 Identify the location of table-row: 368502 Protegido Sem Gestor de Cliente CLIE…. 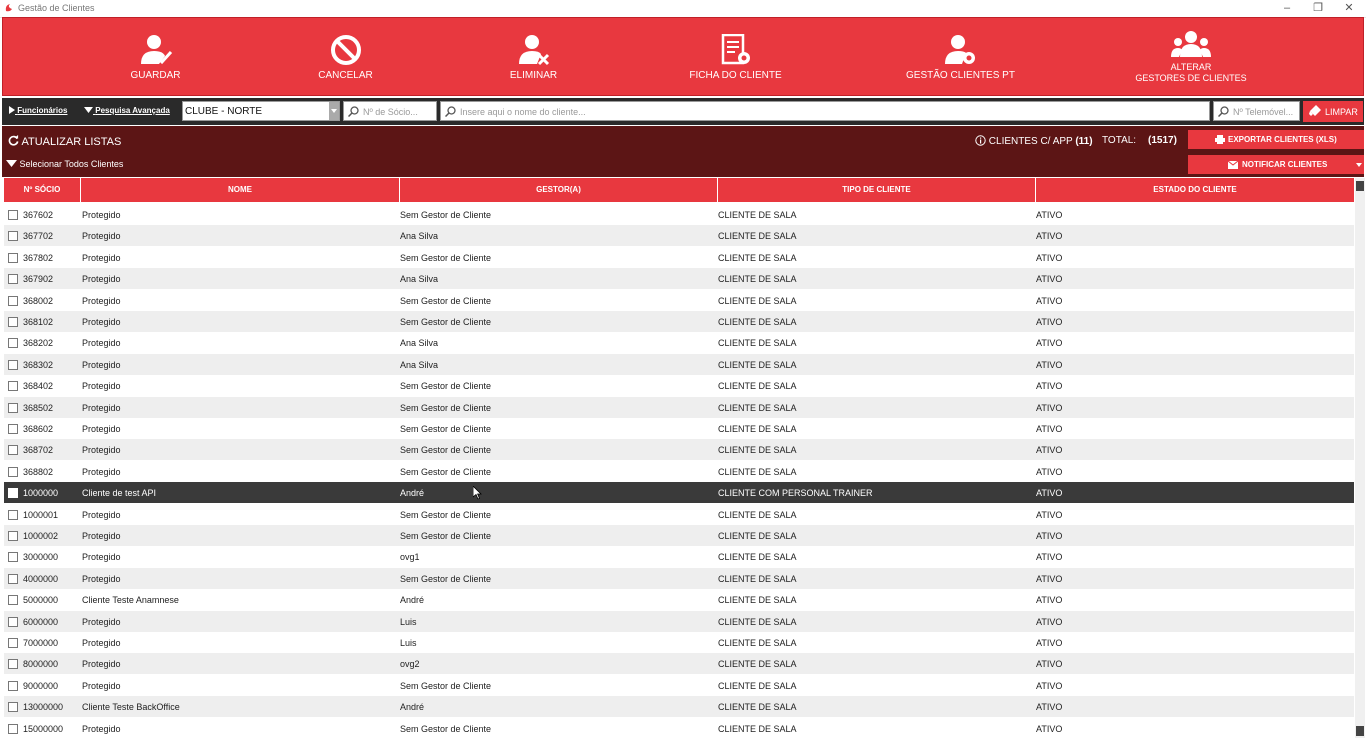
(679, 407).